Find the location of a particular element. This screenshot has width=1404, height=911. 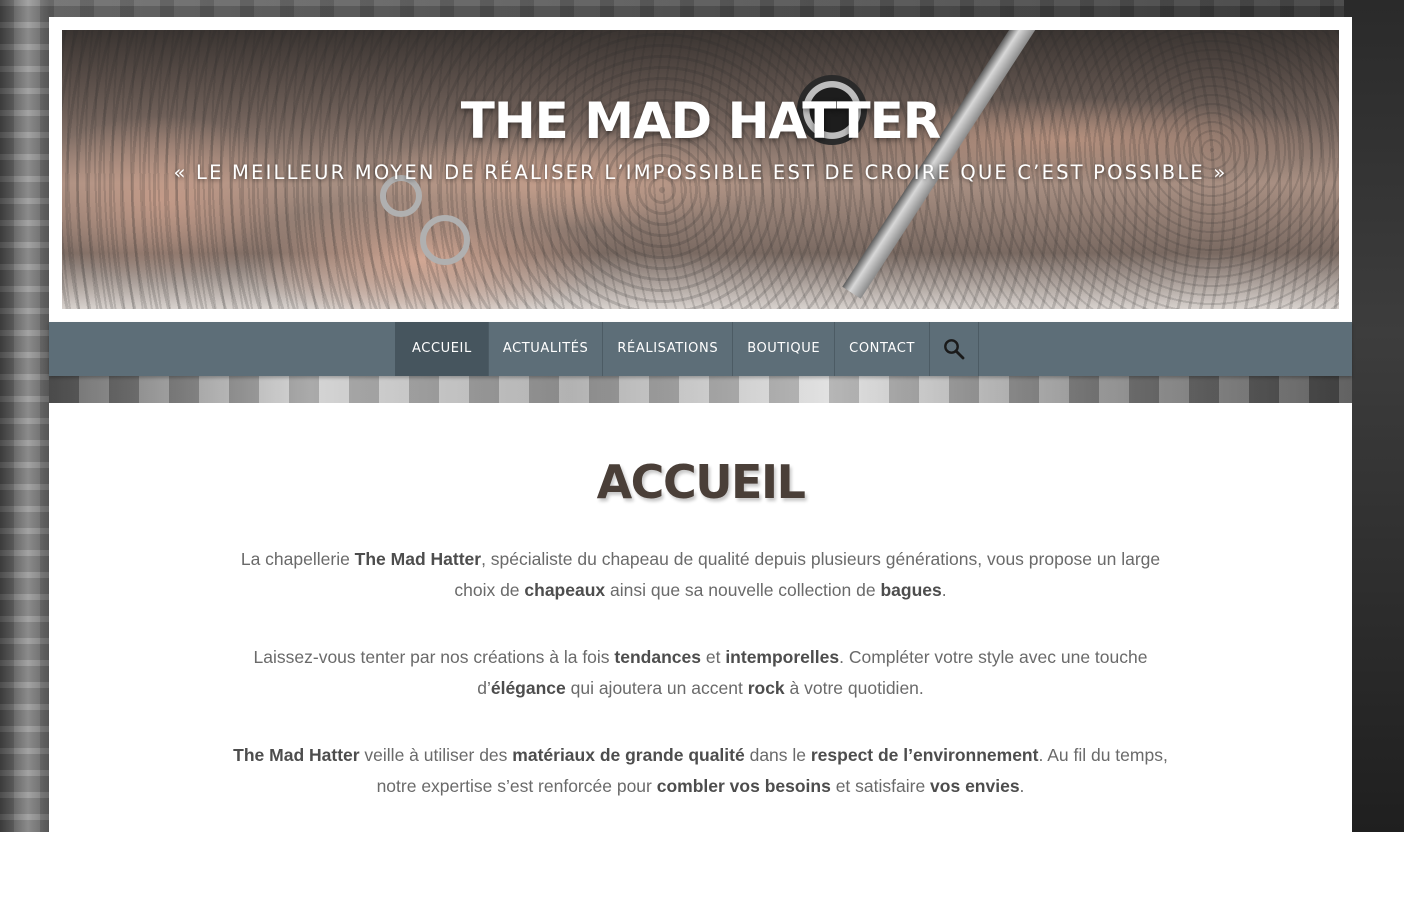

keyword-bagues: bagues is located at coordinates (911, 590).